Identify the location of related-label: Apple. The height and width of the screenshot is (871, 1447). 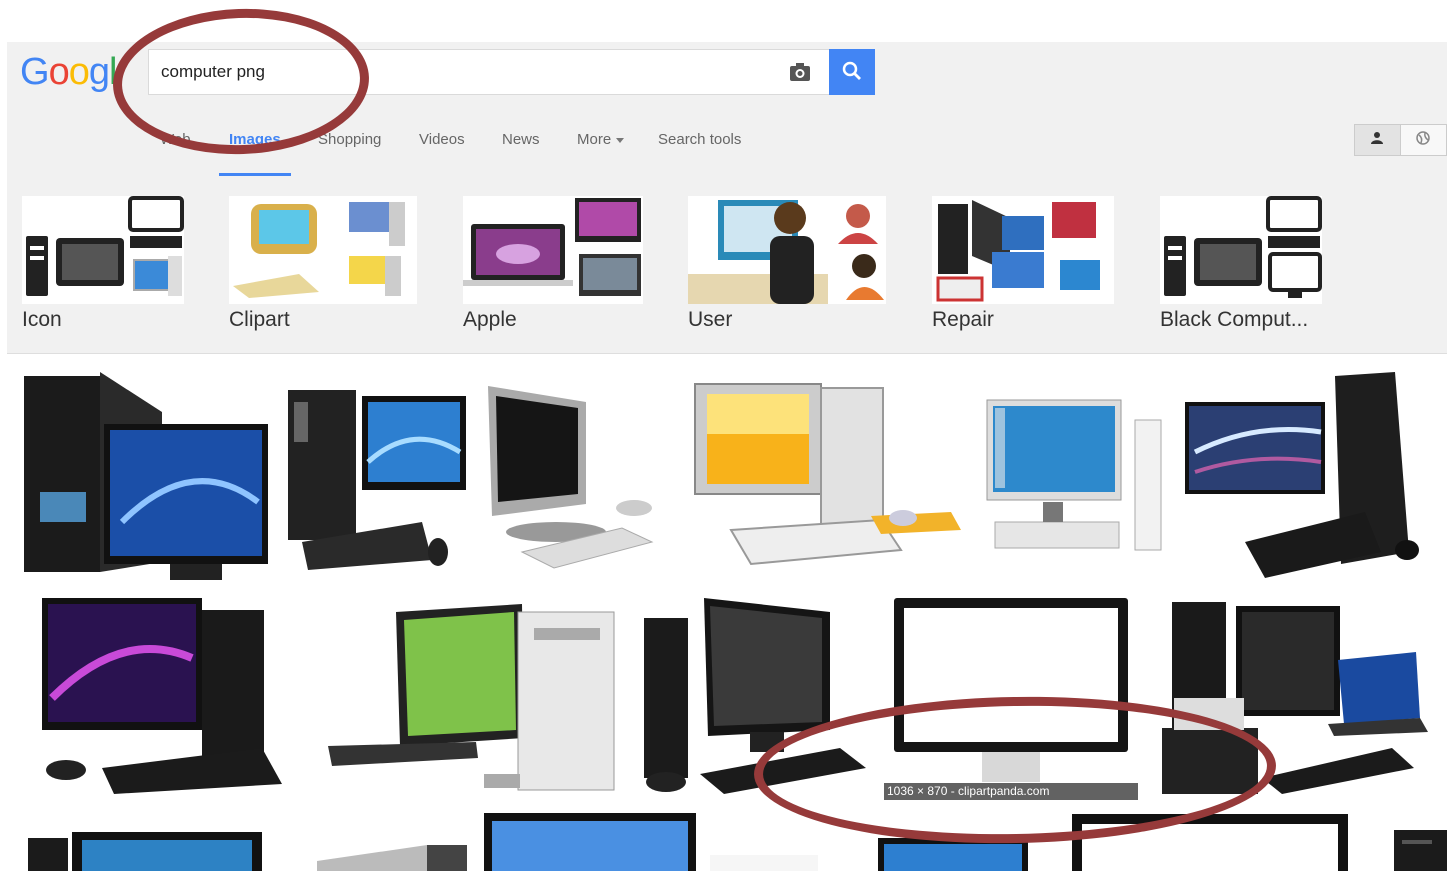
(490, 319).